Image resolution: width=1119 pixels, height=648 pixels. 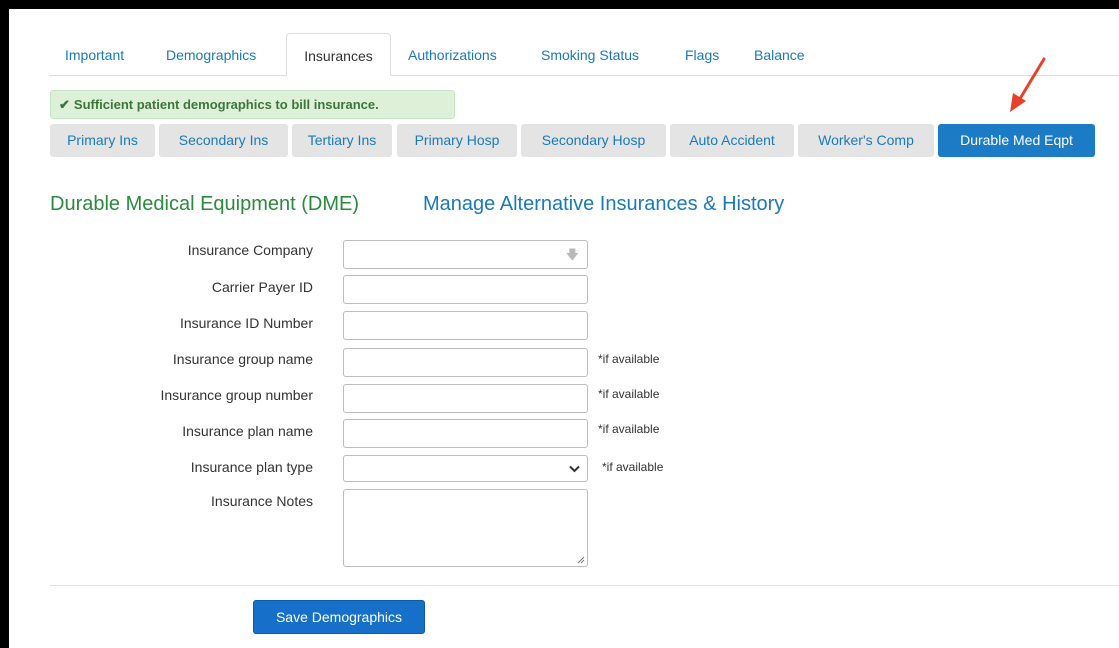 I want to click on tab-important: Important, so click(x=94, y=54).